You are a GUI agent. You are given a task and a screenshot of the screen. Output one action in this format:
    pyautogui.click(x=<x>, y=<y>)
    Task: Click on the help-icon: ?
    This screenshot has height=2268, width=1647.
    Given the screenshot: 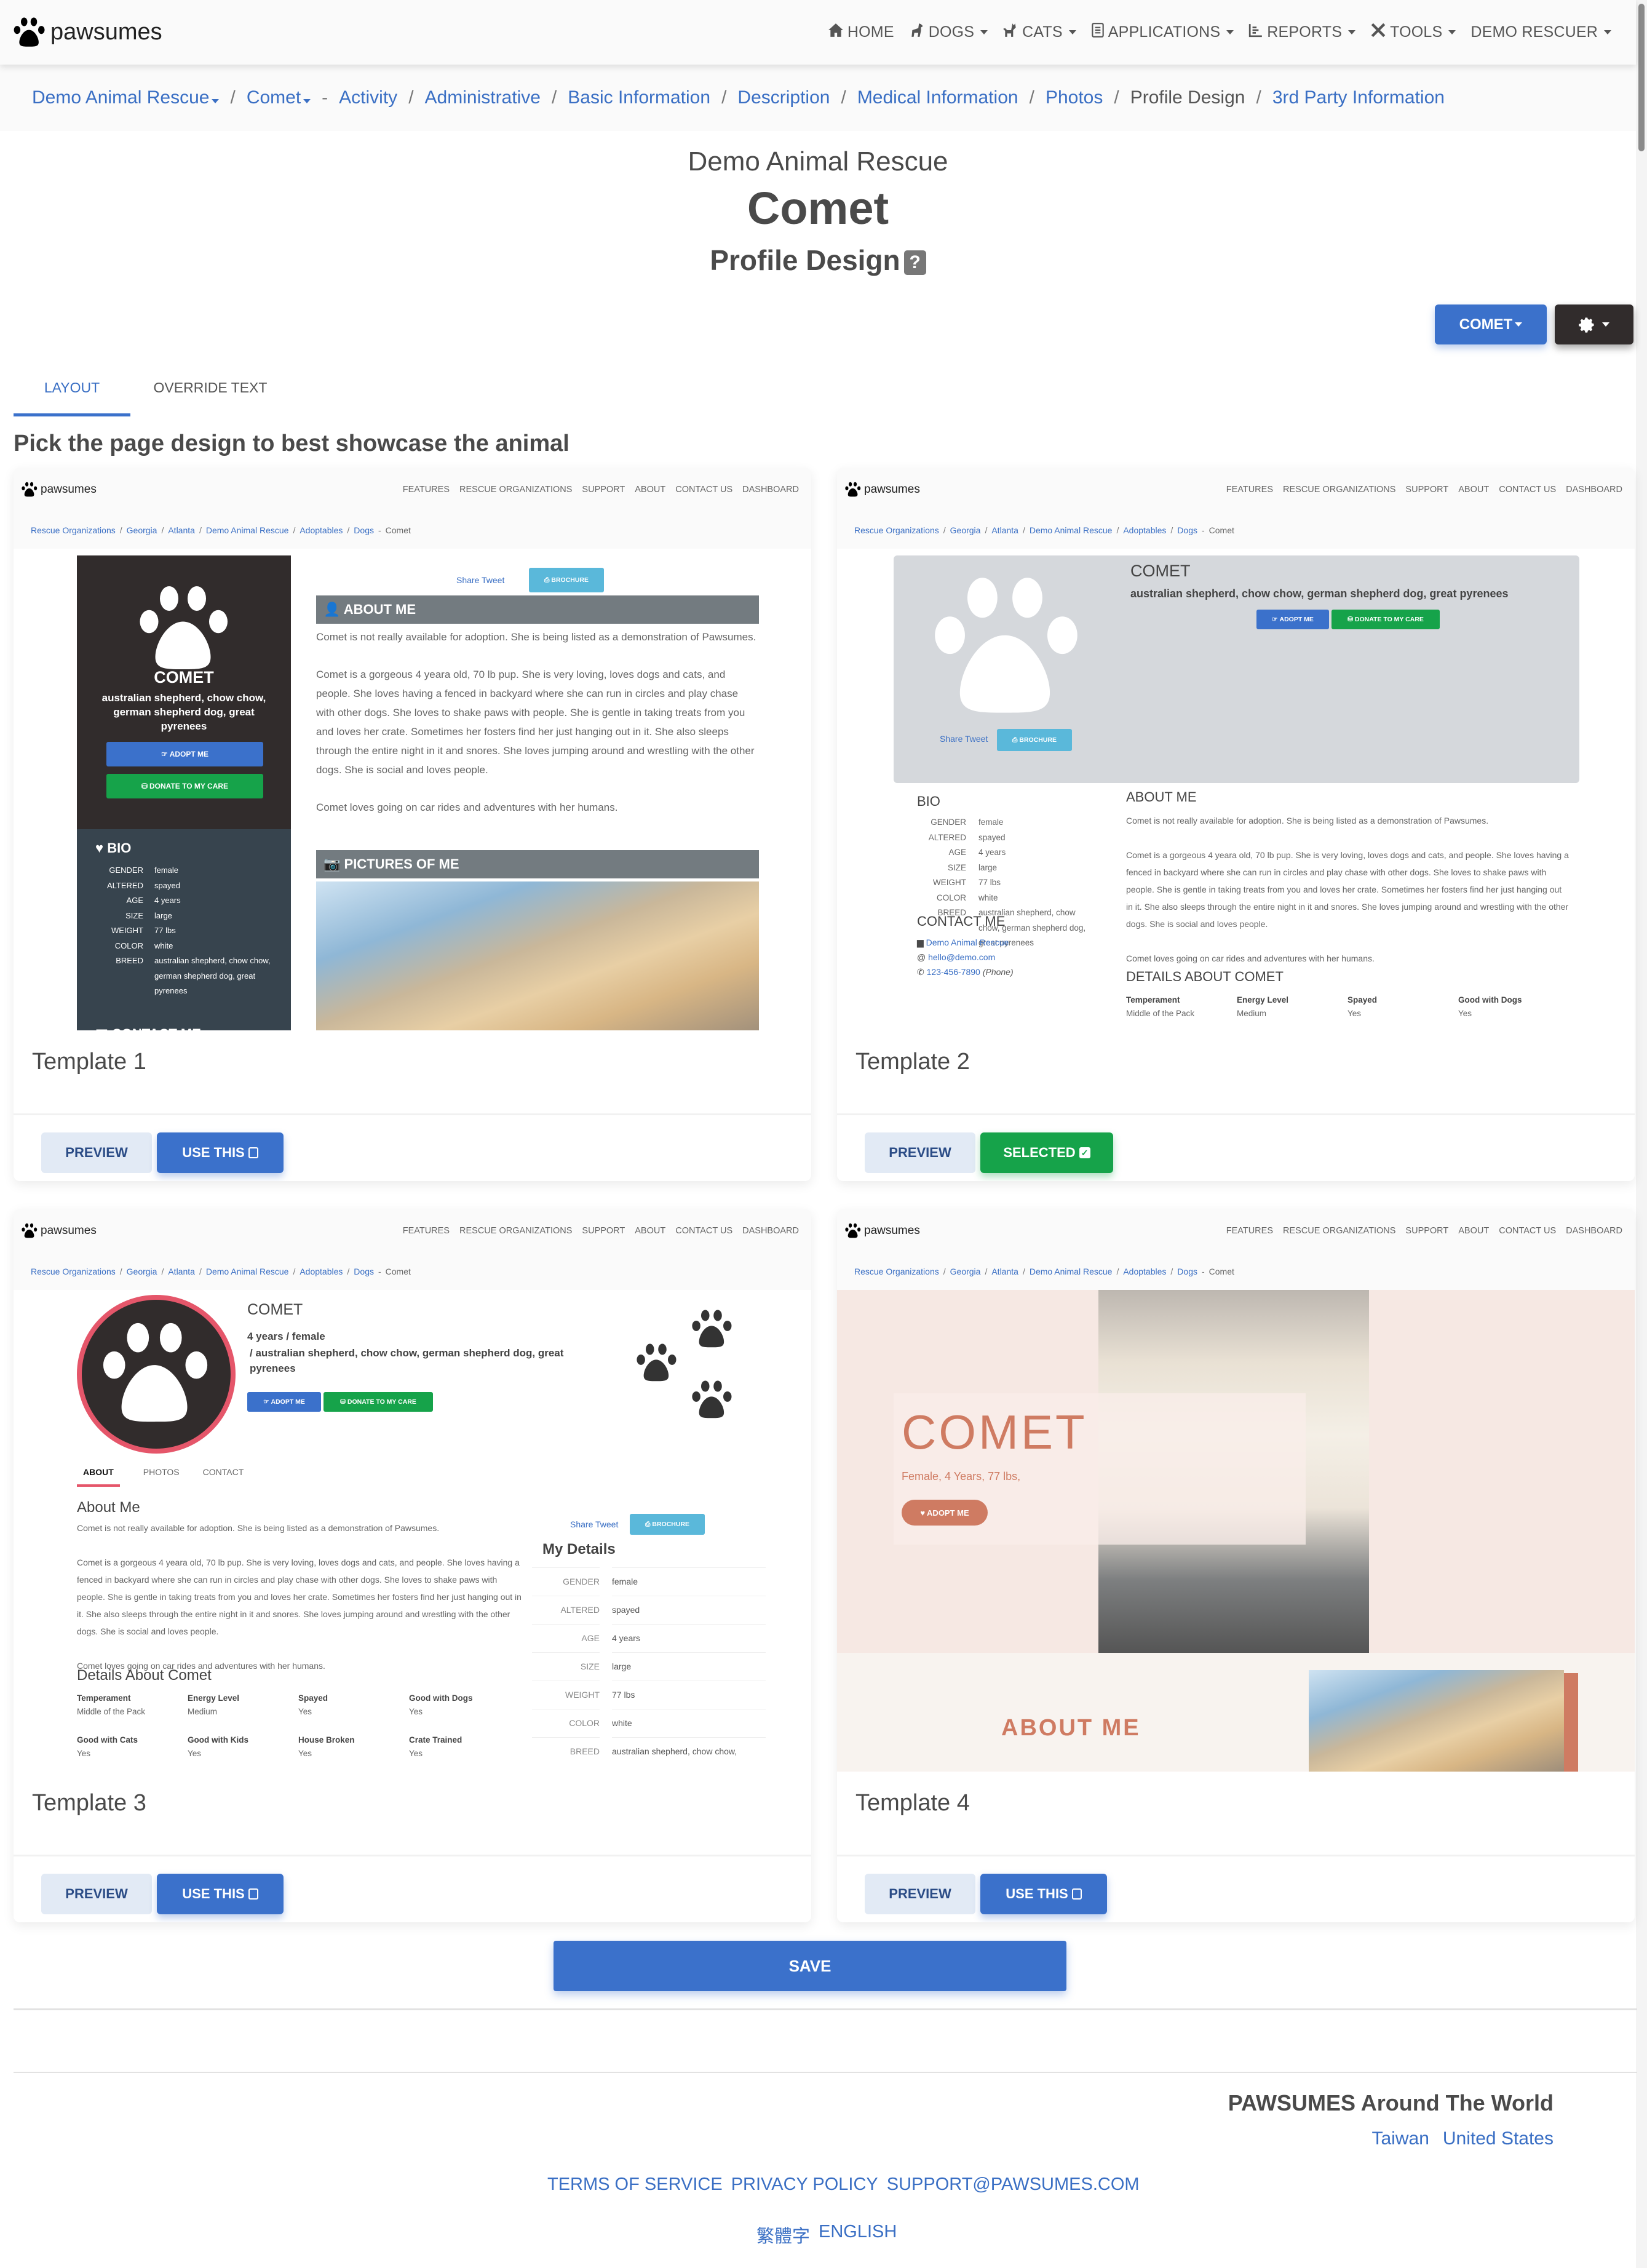 What is the action you would take?
    pyautogui.click(x=914, y=262)
    